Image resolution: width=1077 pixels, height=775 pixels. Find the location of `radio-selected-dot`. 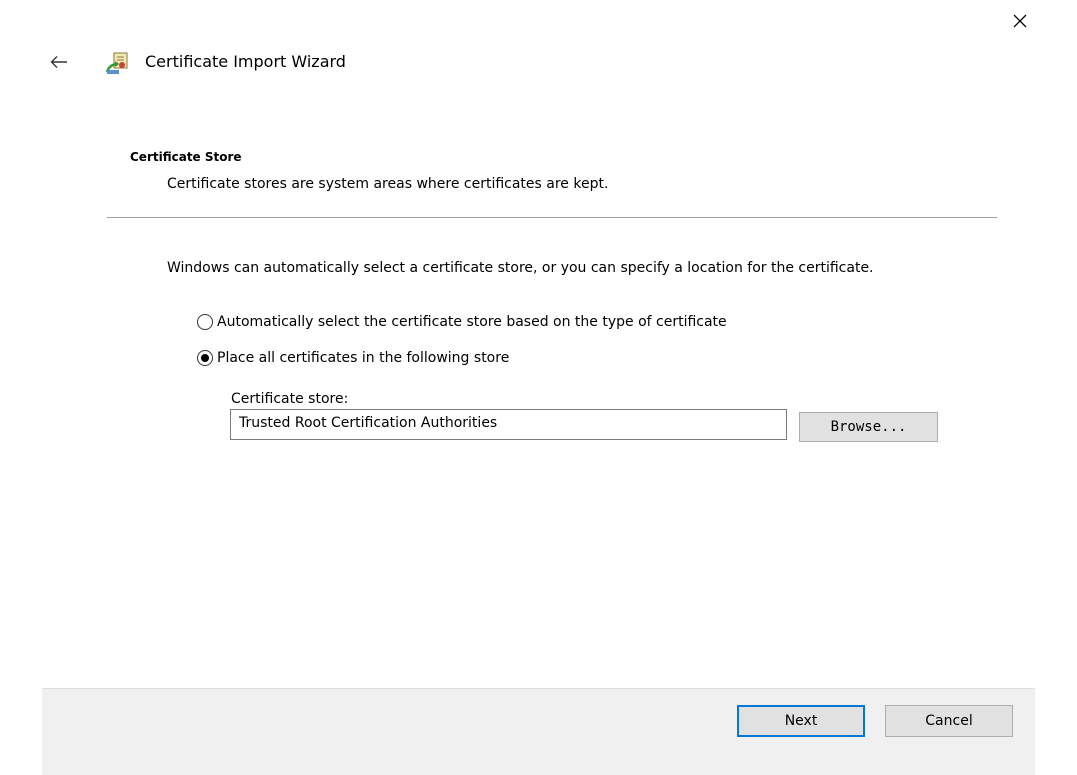

radio-selected-dot is located at coordinates (205, 358).